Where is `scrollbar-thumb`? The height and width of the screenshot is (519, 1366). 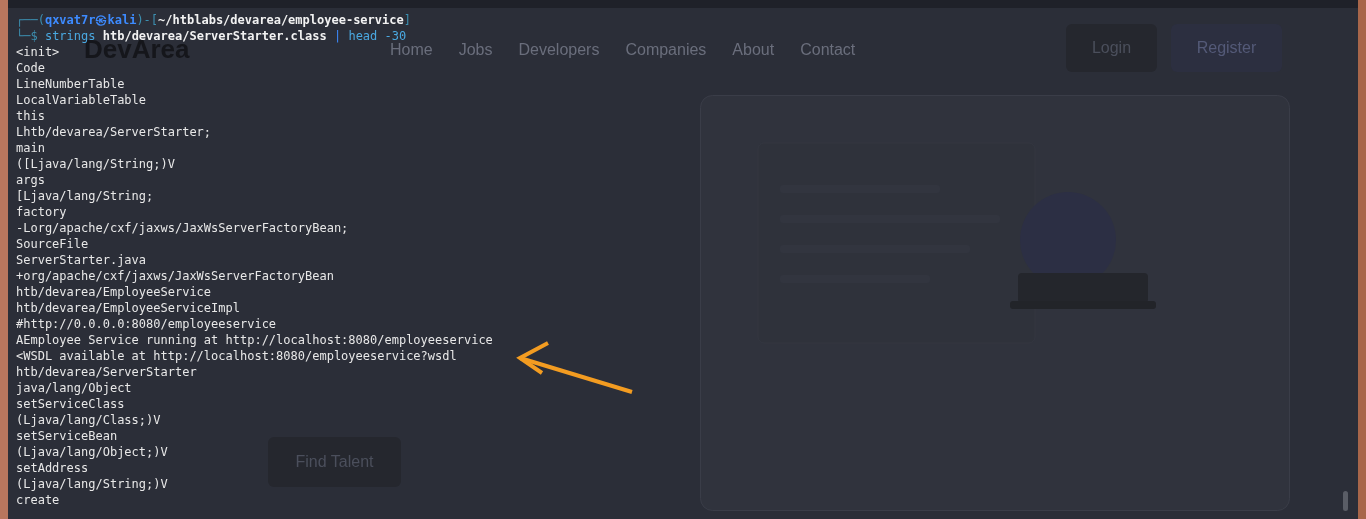 scrollbar-thumb is located at coordinates (1345, 501).